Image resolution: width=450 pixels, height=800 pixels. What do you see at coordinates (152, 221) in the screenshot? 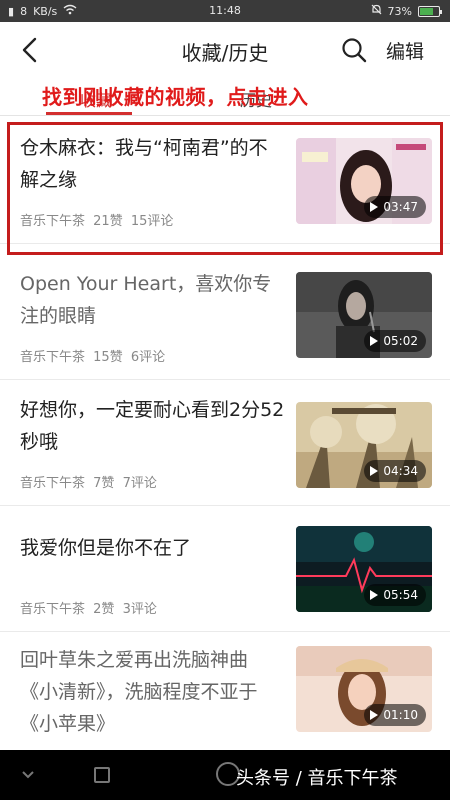
I see `video-comments: 15评论` at bounding box center [152, 221].